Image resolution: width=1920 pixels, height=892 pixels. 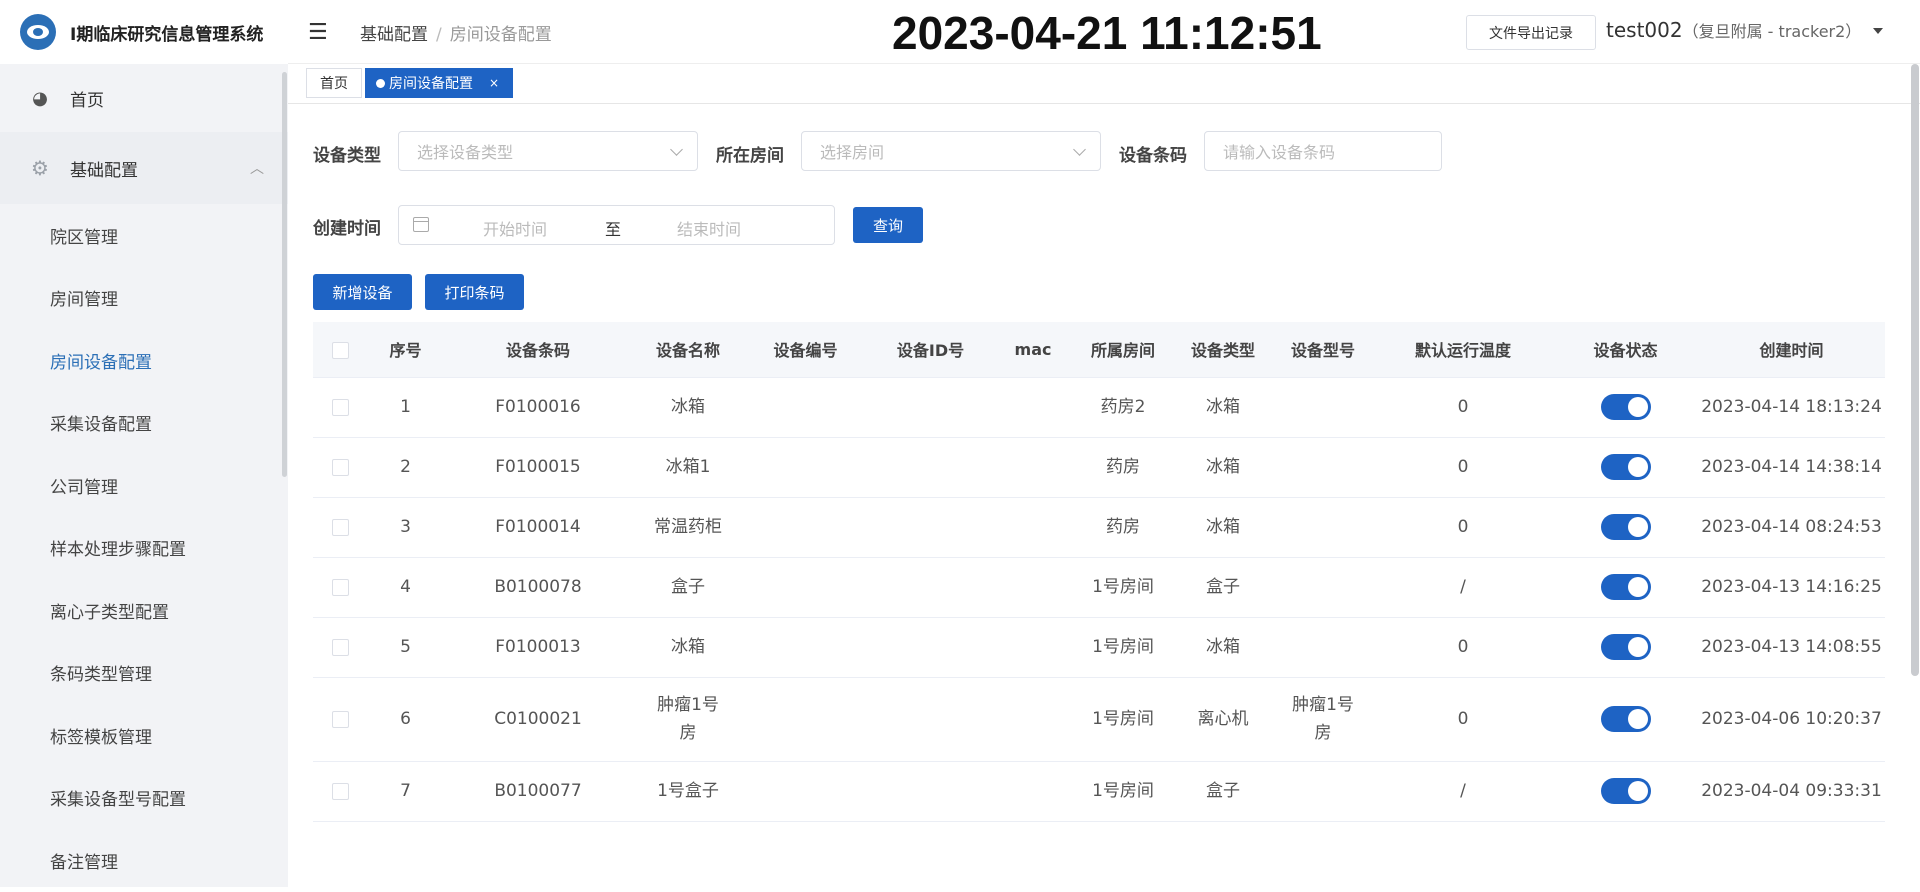 I want to click on column-header: 设备状态, so click(x=1625, y=350).